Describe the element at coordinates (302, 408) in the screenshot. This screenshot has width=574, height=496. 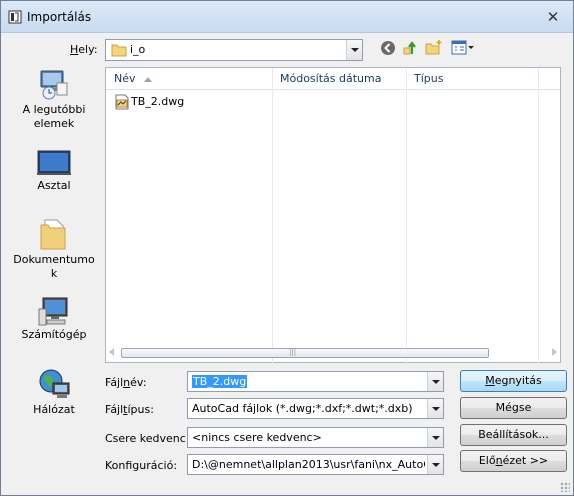
I see `filetype-value: AutoCad fájlok (*.dwg;*.dxf;*.dwt;*.dxb)` at that location.